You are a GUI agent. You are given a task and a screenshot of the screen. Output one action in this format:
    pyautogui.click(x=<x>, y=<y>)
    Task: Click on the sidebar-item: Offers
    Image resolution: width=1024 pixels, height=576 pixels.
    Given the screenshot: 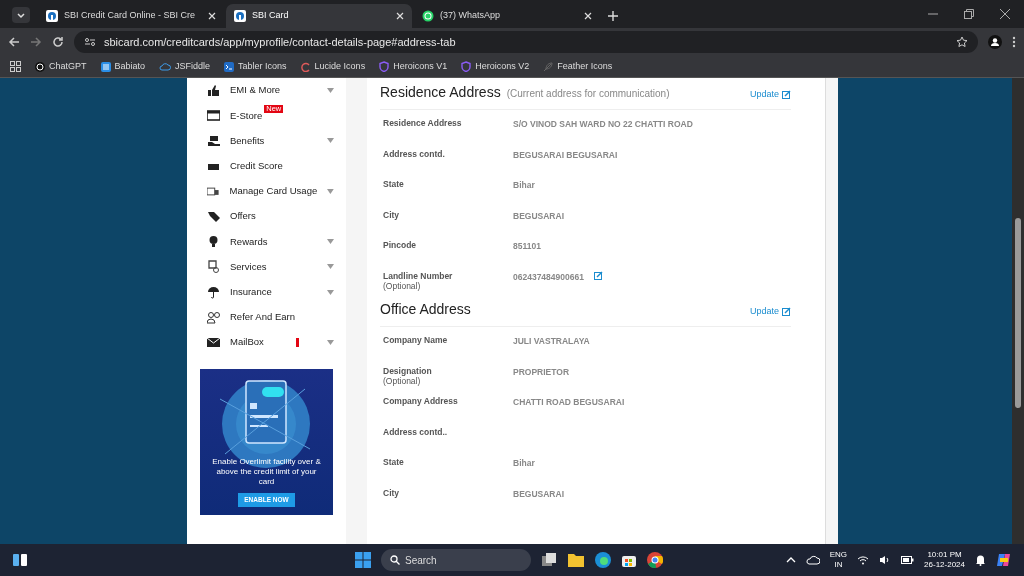 What is the action you would take?
    pyautogui.click(x=266, y=216)
    